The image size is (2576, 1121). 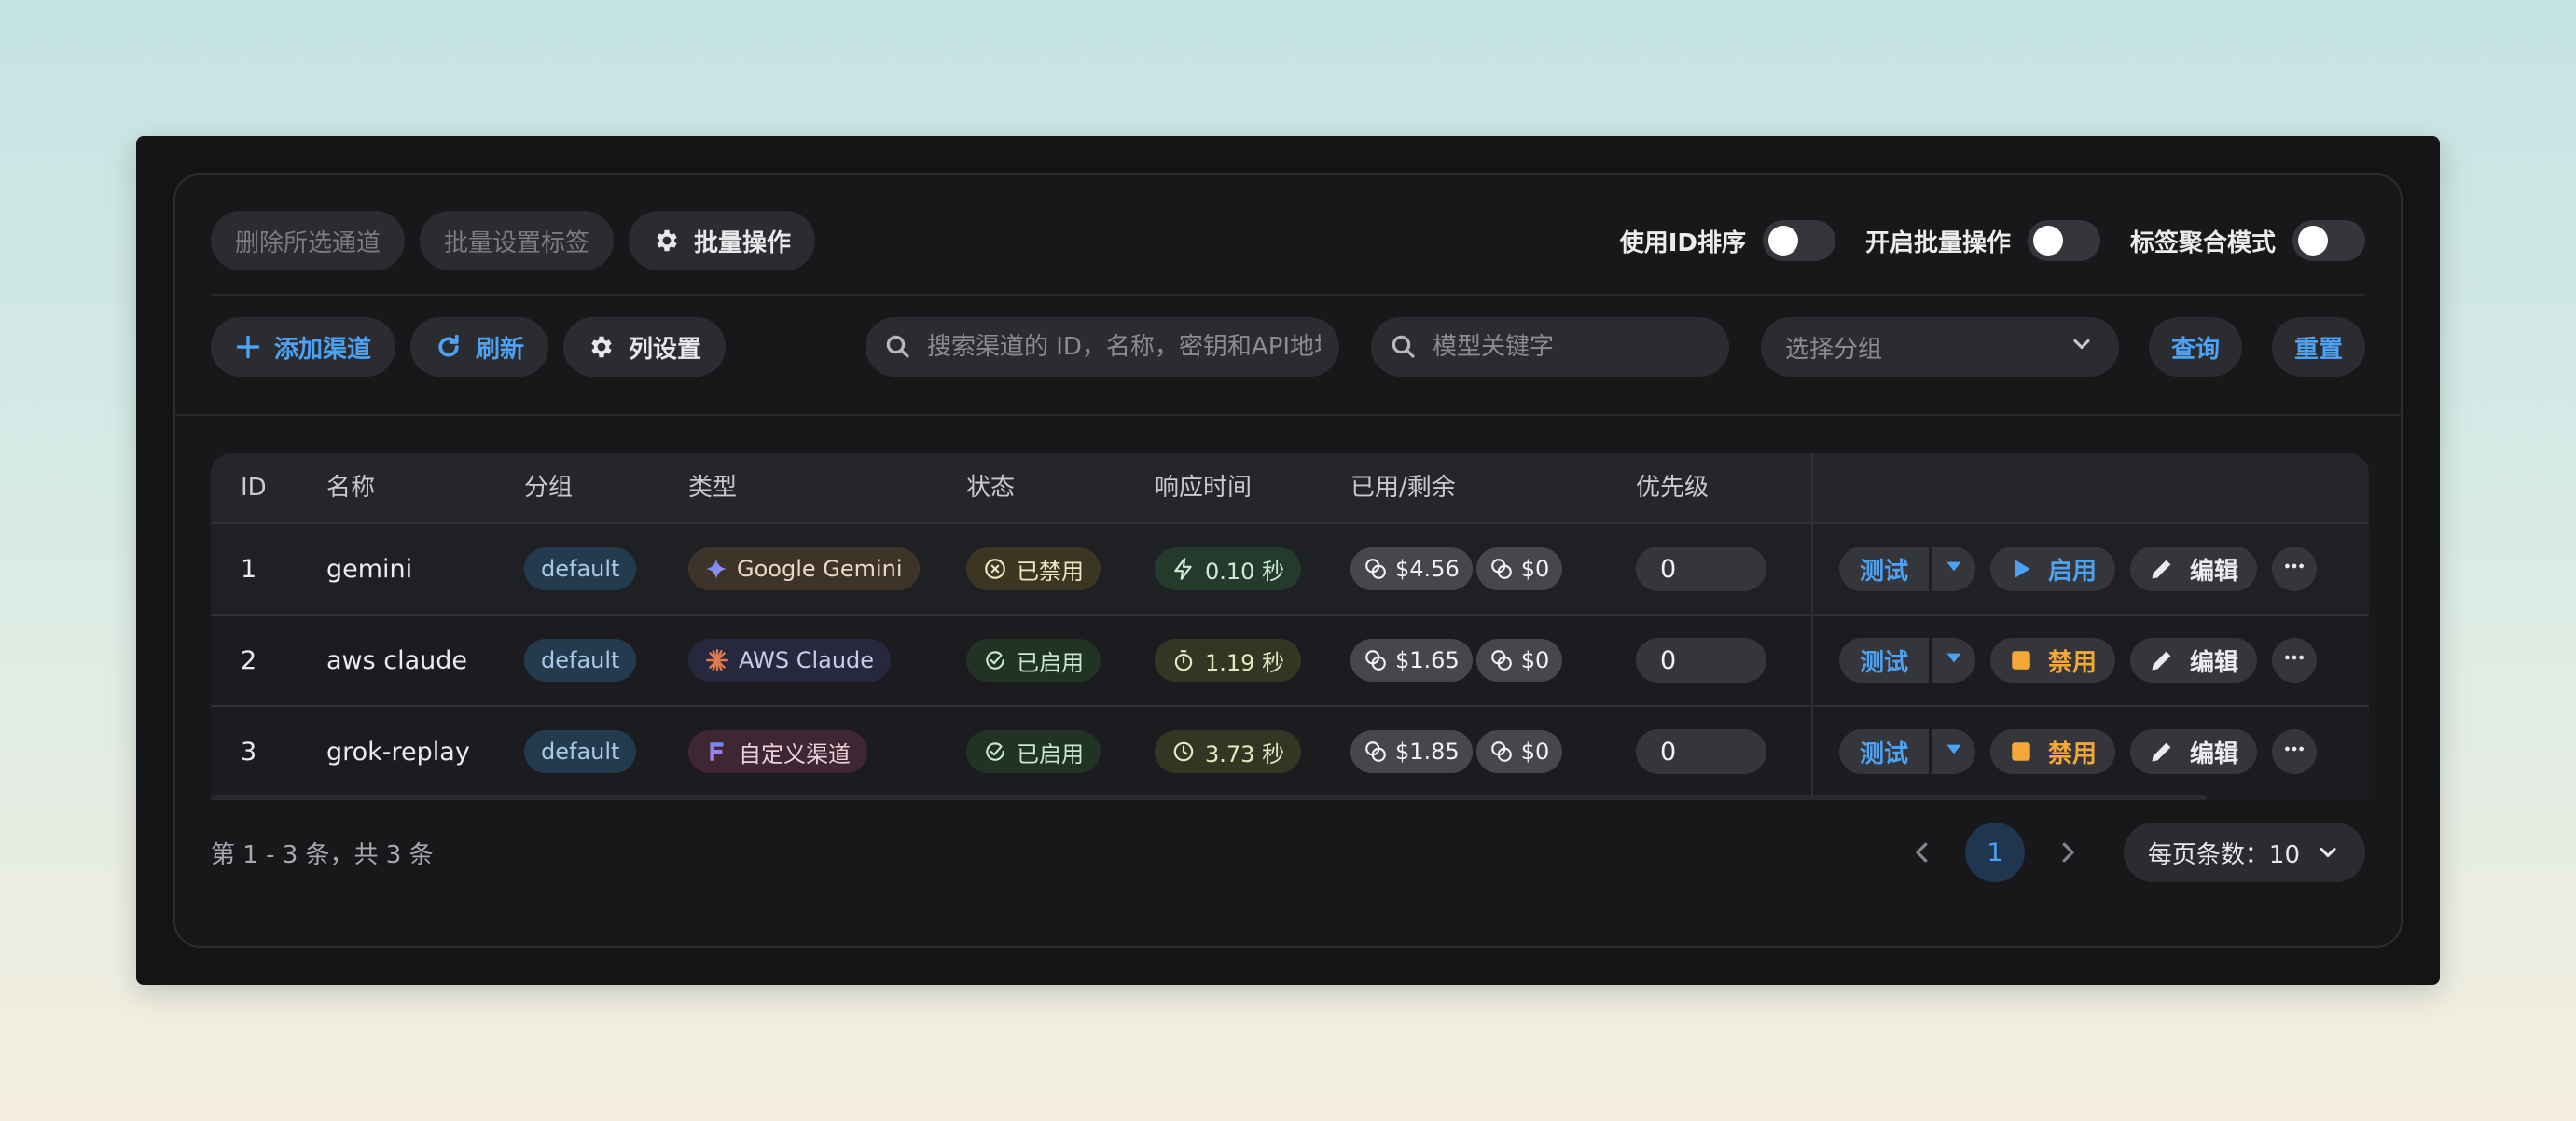 I want to click on check-circle-icon, so click(x=995, y=752).